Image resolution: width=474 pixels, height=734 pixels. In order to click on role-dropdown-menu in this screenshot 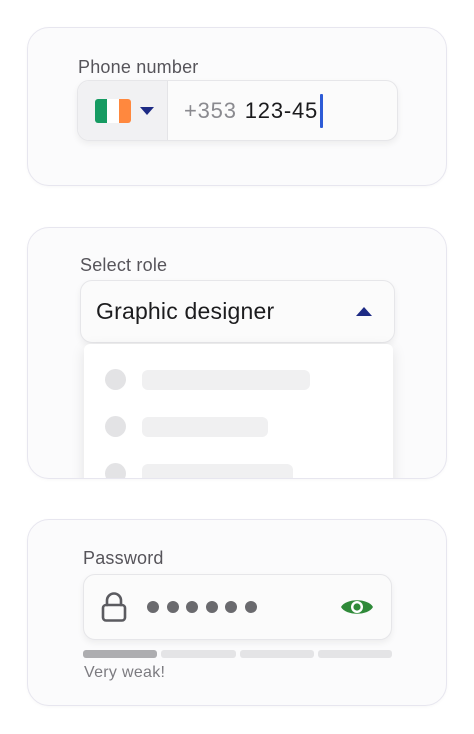, I will do `click(238, 411)`.